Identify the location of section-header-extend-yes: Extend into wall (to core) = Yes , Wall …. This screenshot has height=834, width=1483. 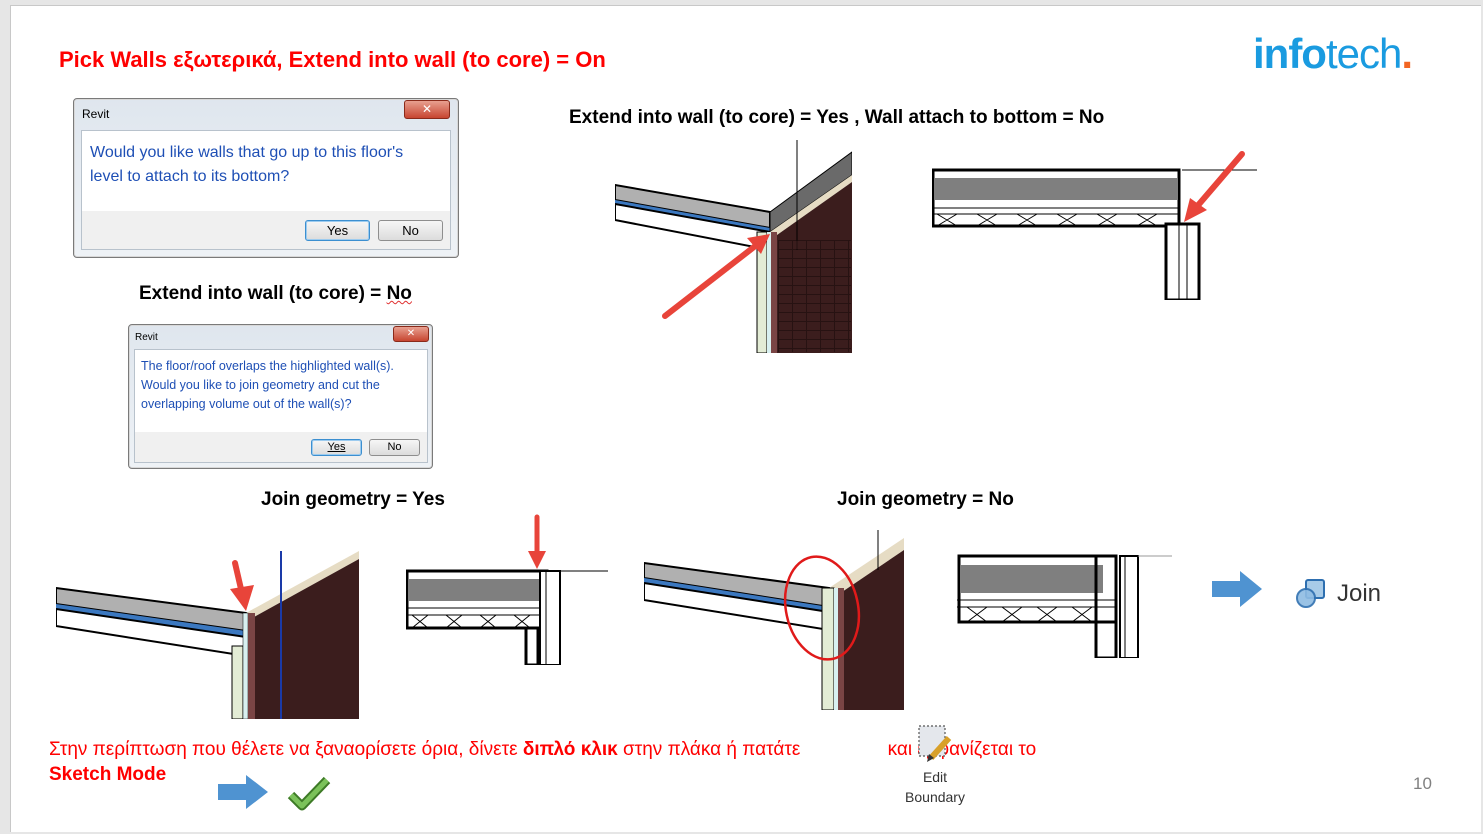
(837, 117).